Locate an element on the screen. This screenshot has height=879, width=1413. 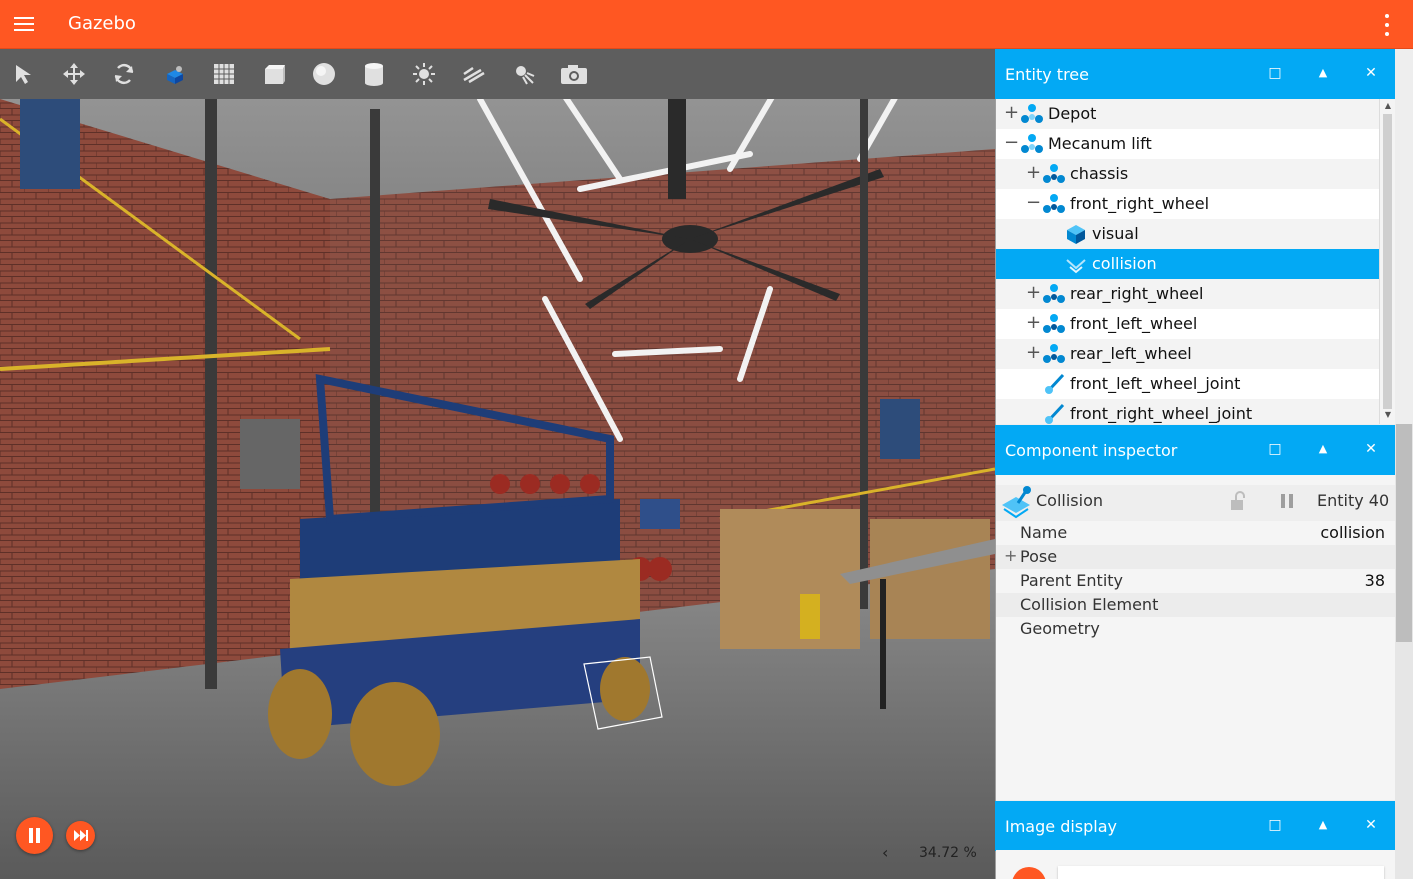
sun-icon is located at coordinates (424, 74).